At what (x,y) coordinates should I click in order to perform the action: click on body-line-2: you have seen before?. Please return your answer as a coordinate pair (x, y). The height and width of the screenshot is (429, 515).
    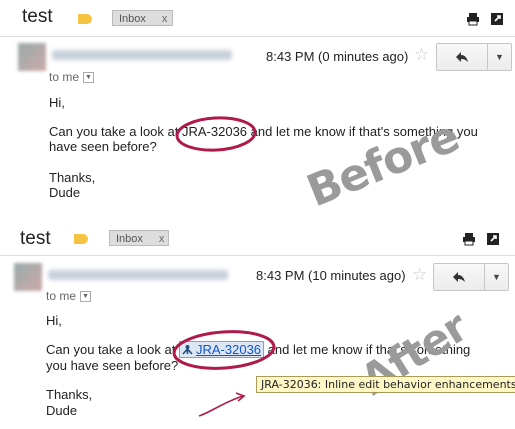
    Looking at the image, I should click on (112, 365).